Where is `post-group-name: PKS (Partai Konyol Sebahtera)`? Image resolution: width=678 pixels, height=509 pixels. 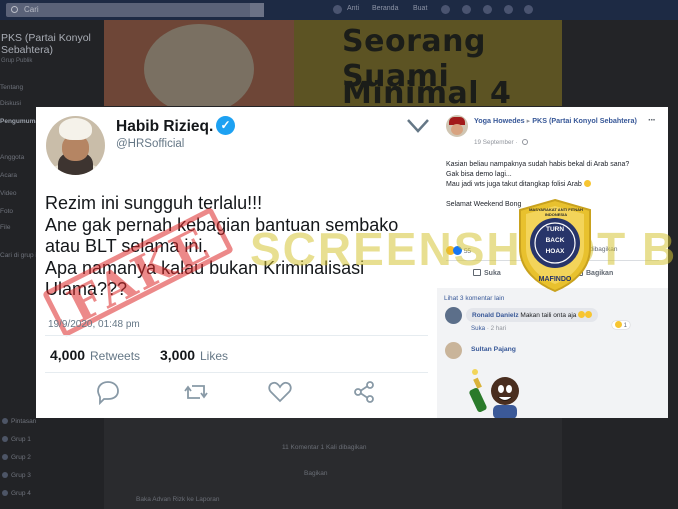
post-group-name: PKS (Partai Konyol Sebahtera) is located at coordinates (584, 120).